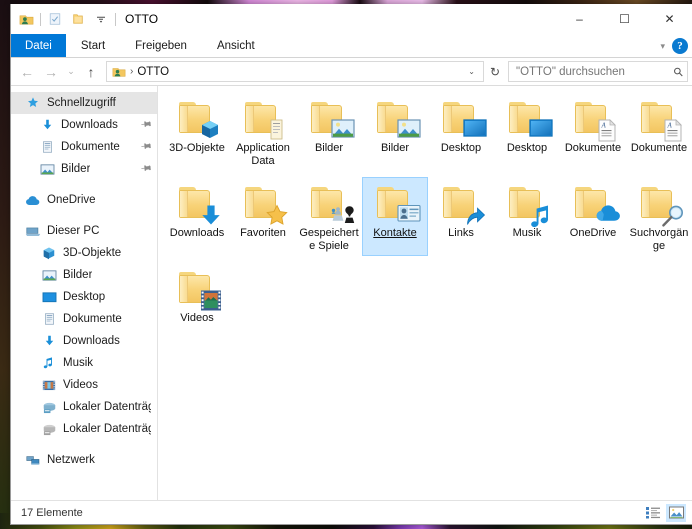 This screenshot has width=692, height=529. Describe the element at coordinates (51, 72) in the screenshot. I see `forward-button: →` at that location.